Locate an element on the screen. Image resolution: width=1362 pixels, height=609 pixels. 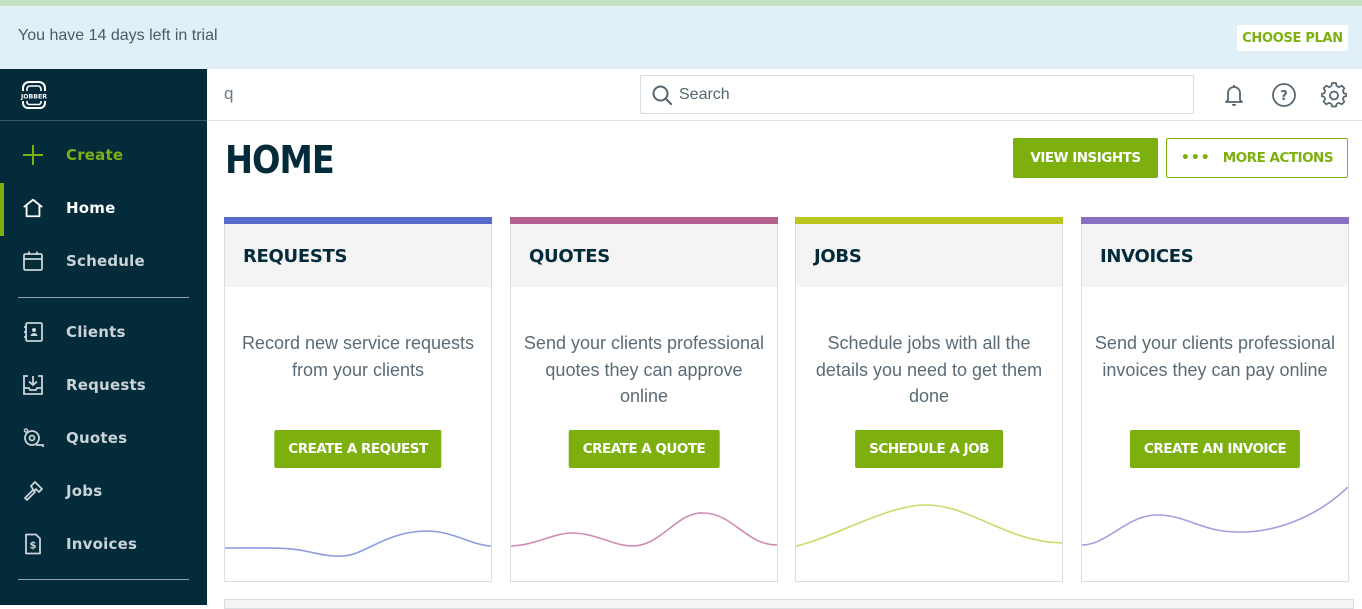
search-icon is located at coordinates (662, 97).